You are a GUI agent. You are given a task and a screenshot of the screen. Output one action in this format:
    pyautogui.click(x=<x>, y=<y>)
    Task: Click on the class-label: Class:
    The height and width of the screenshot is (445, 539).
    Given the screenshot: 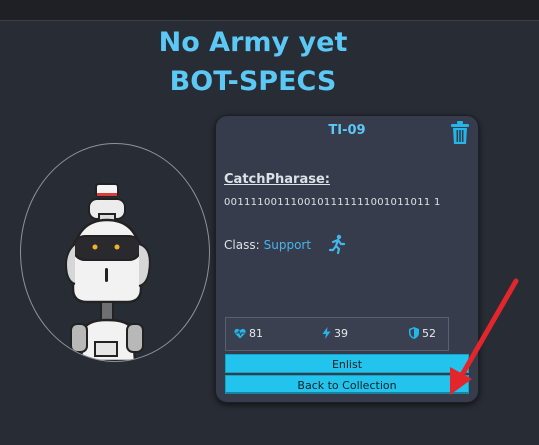 What is the action you would take?
    pyautogui.click(x=242, y=245)
    